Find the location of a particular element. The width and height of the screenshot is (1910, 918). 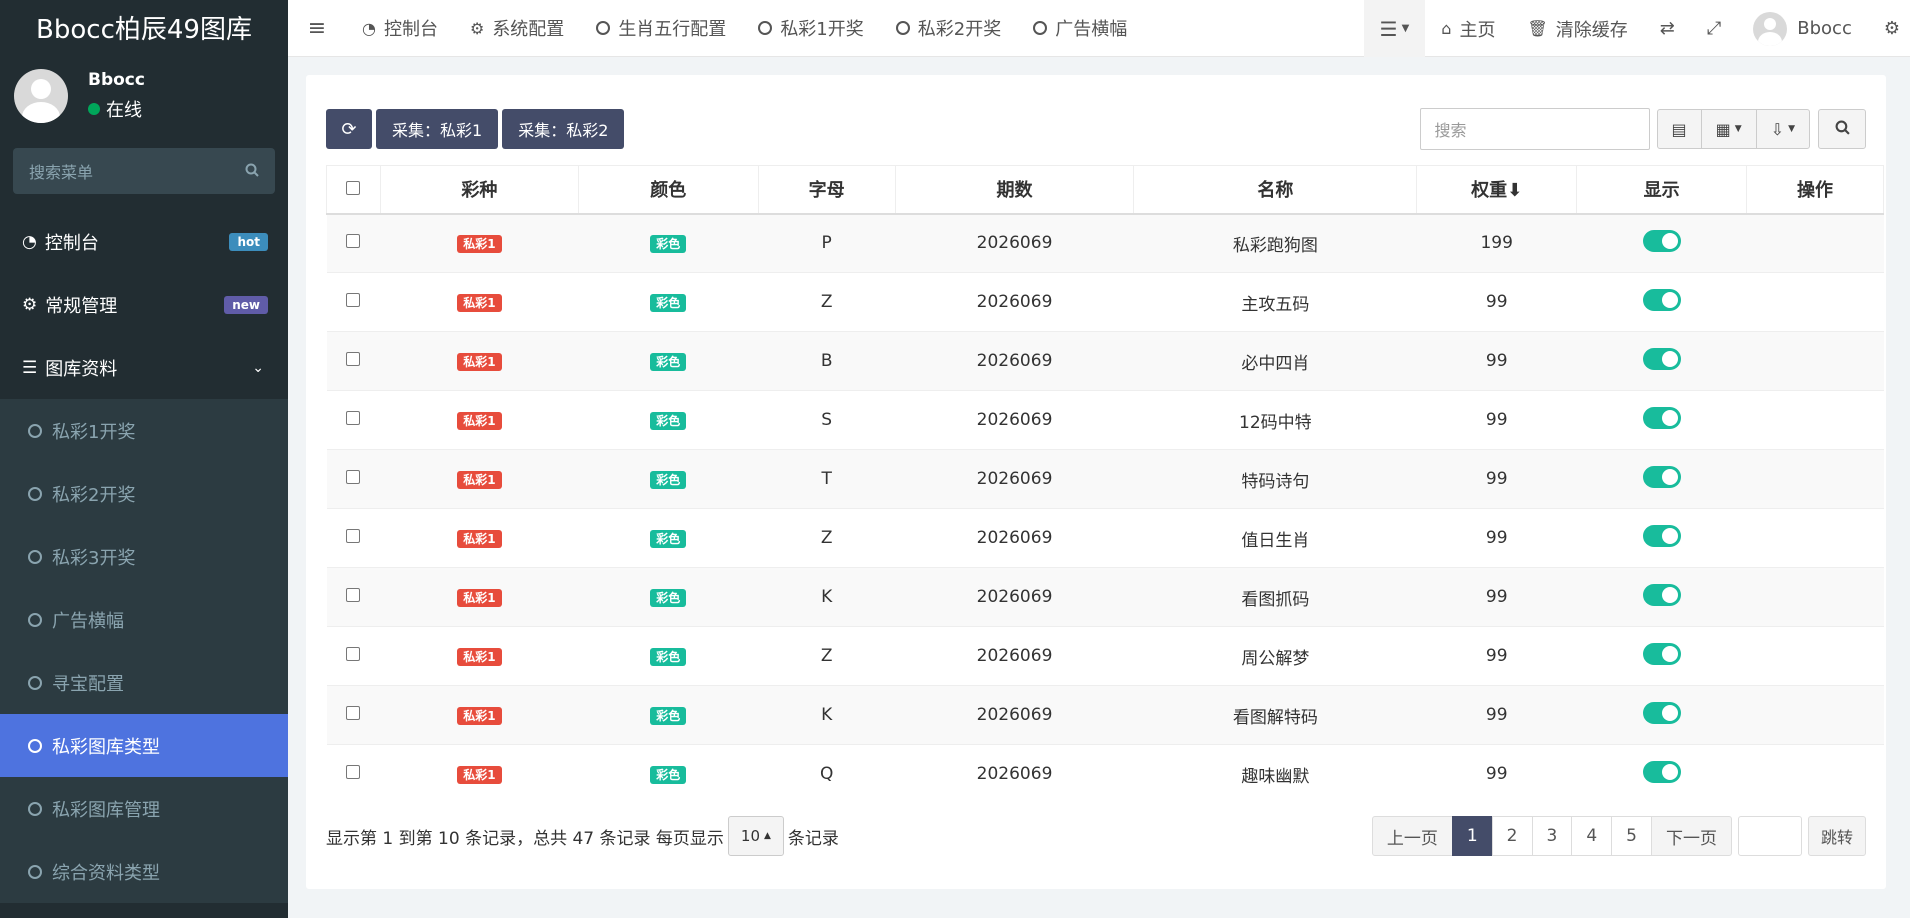

table-row: 私彩1 彩色 Z 2026069 值日生肖 99 is located at coordinates (1105, 538).